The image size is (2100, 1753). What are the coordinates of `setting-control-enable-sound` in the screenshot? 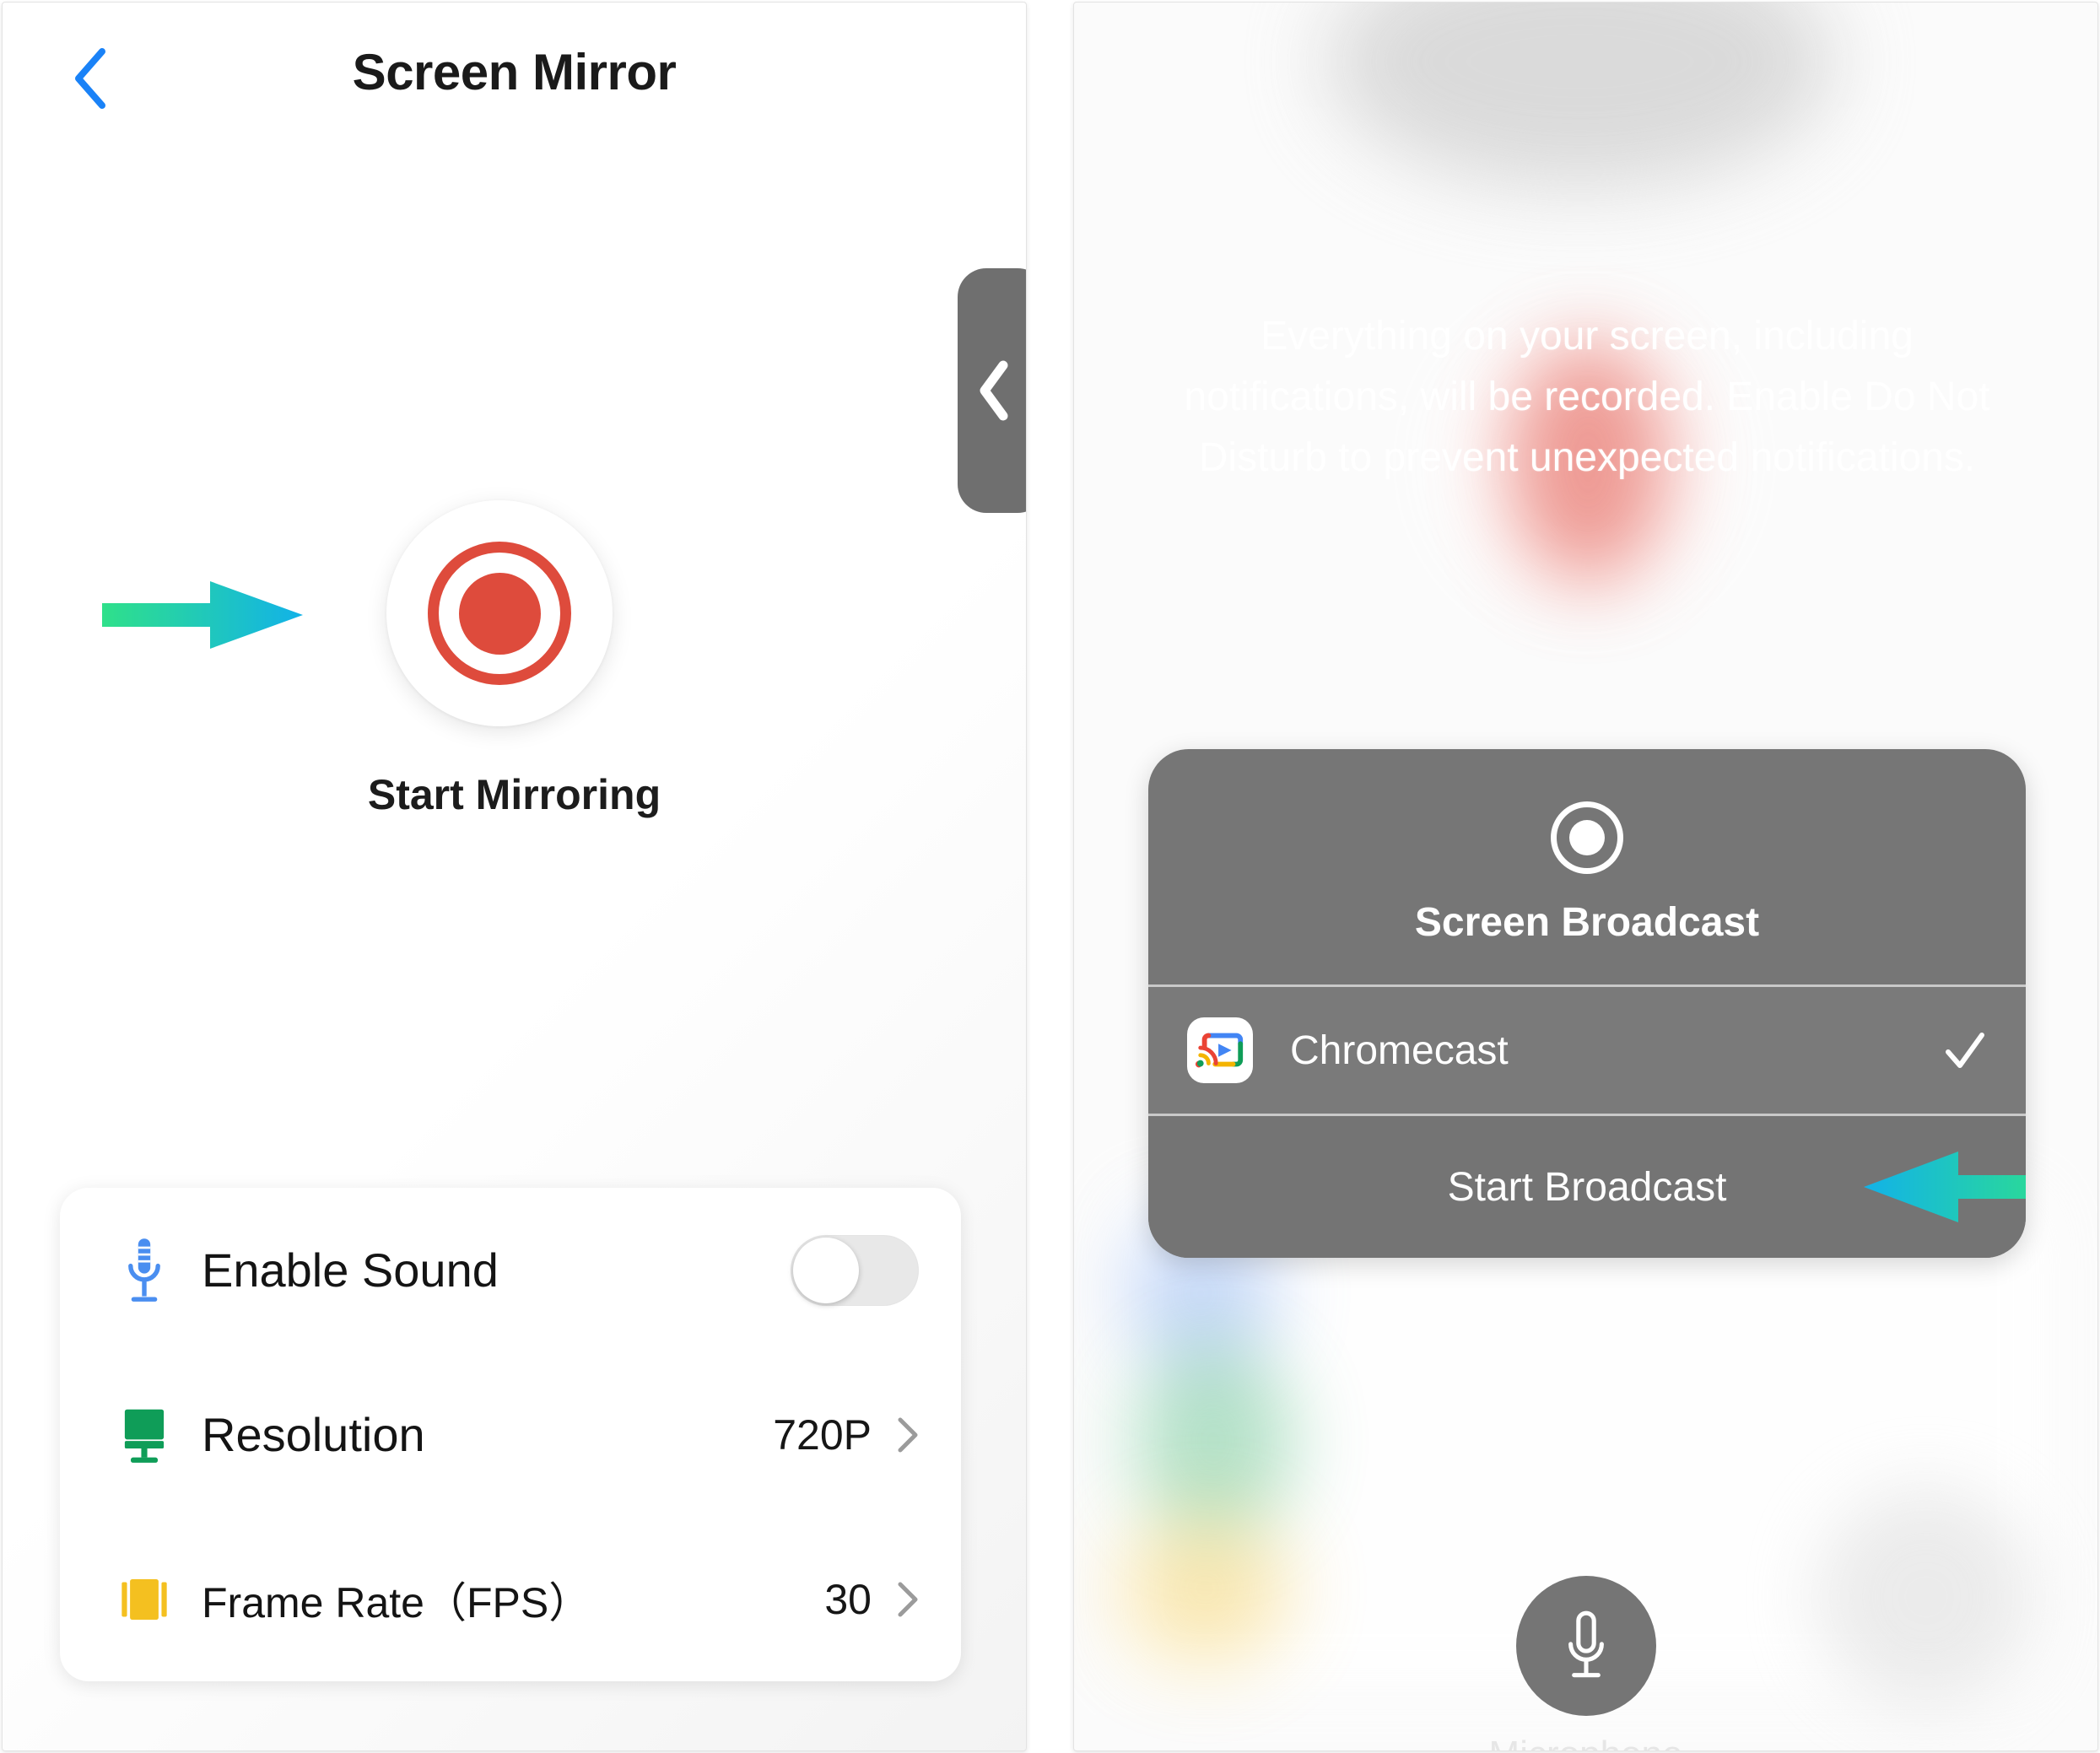 It's located at (855, 1270).